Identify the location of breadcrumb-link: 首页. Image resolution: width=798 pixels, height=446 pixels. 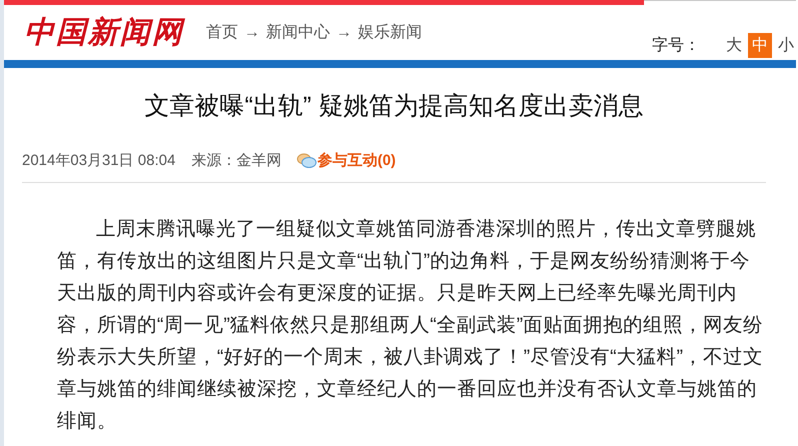
(222, 32).